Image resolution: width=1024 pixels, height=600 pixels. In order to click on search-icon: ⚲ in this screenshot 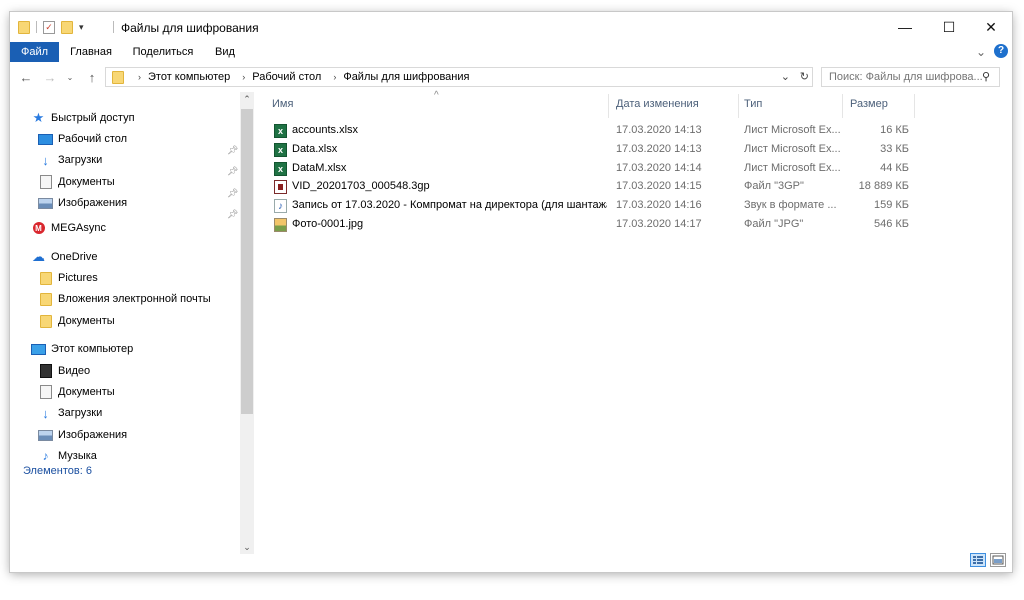, I will do `click(986, 76)`.